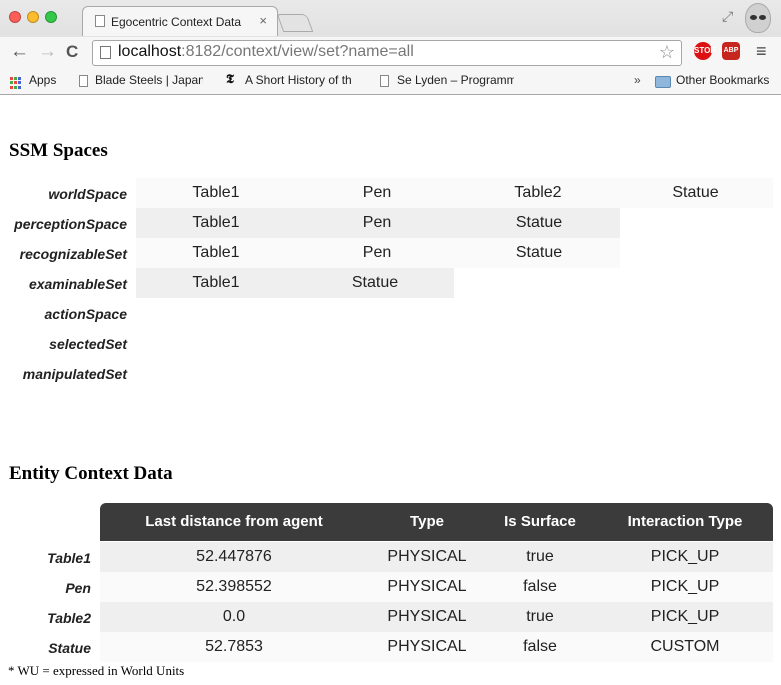  Describe the element at coordinates (266, 52) in the screenshot. I see `url-text: localhost:8182/context/view/set?name=all` at that location.